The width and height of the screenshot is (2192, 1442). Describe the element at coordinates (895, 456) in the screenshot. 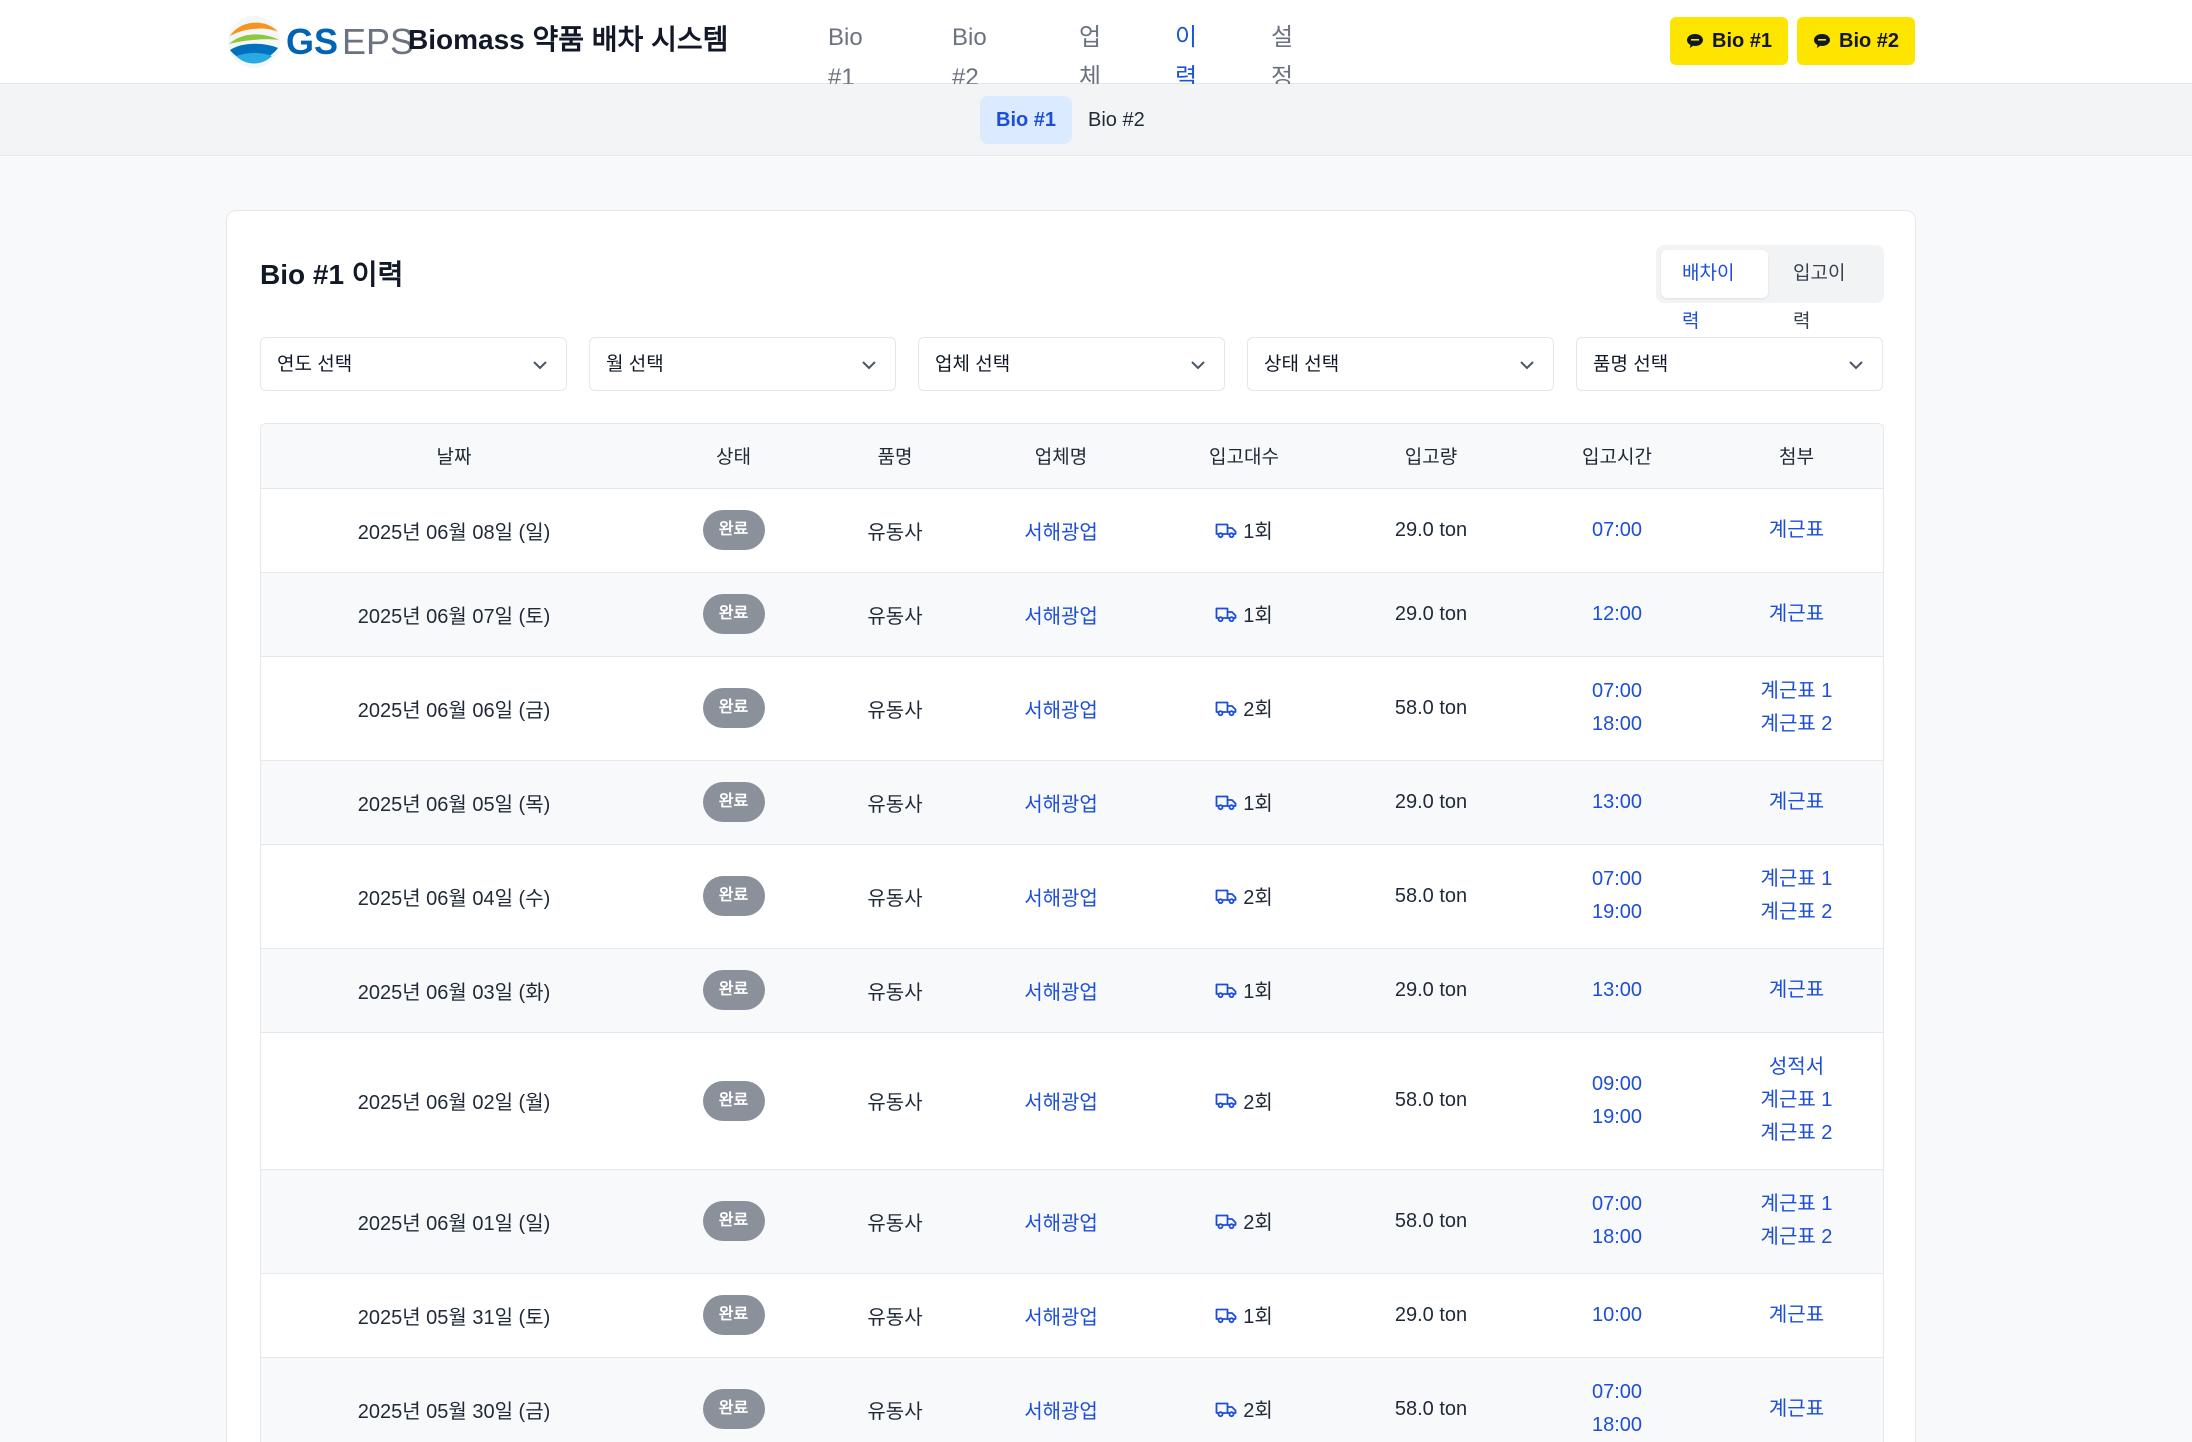

I see `col-item: 품명` at that location.